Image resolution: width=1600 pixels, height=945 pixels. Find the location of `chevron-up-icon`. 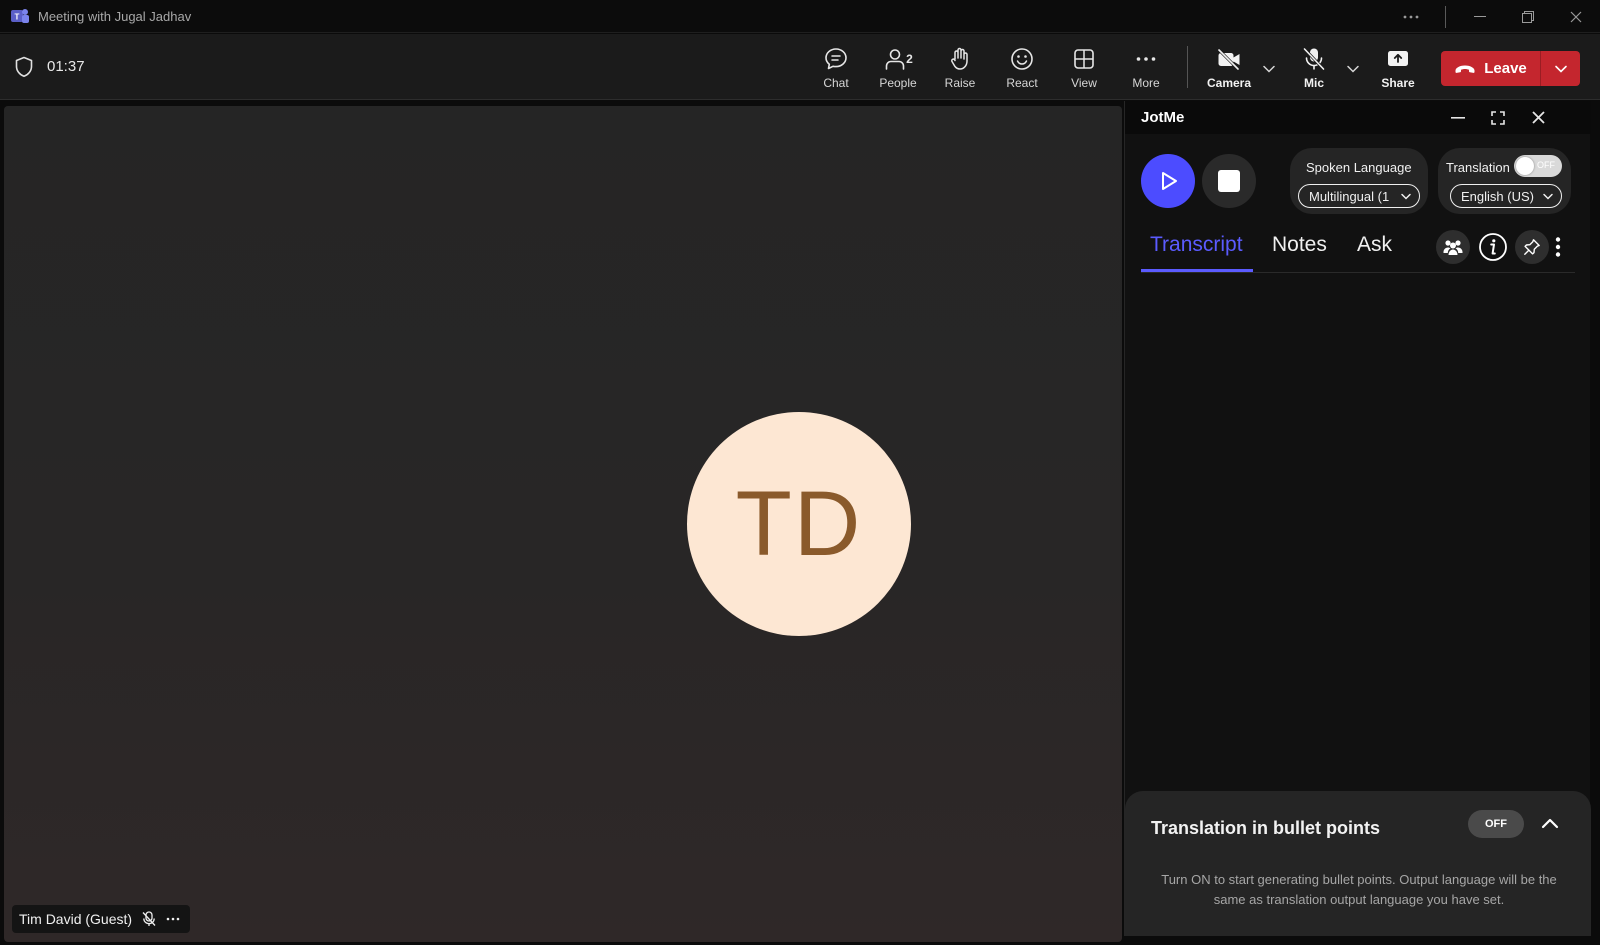

chevron-up-icon is located at coordinates (1550, 824).